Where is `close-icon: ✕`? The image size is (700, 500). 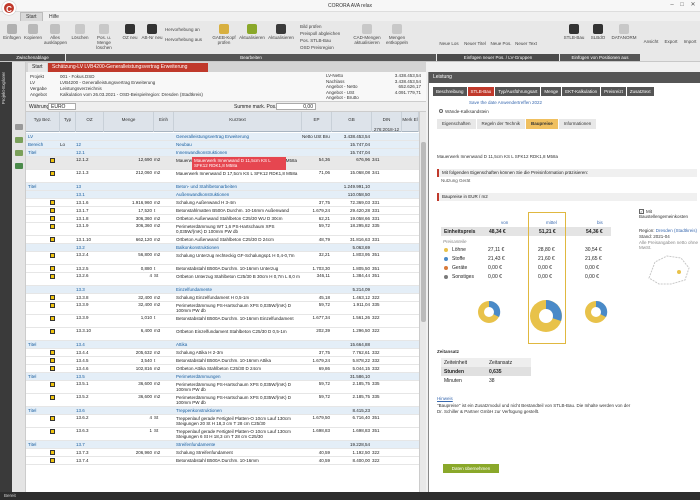 close-icon: ✕ is located at coordinates (693, 5).